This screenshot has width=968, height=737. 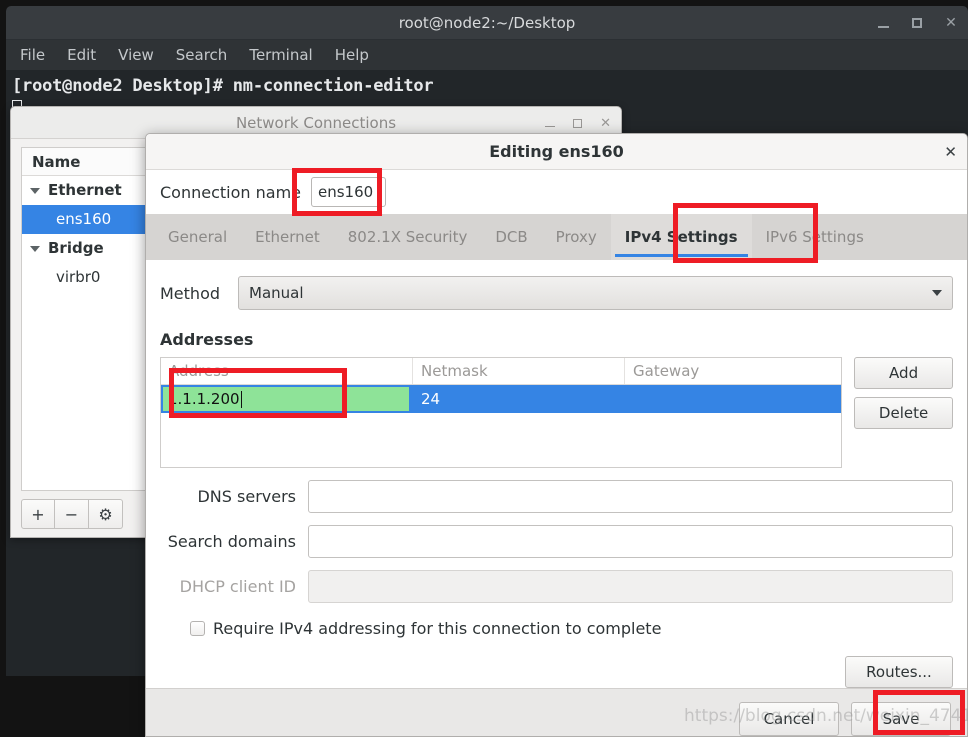 I want to click on table-row: 1.1.1.200 24, so click(x=501, y=399).